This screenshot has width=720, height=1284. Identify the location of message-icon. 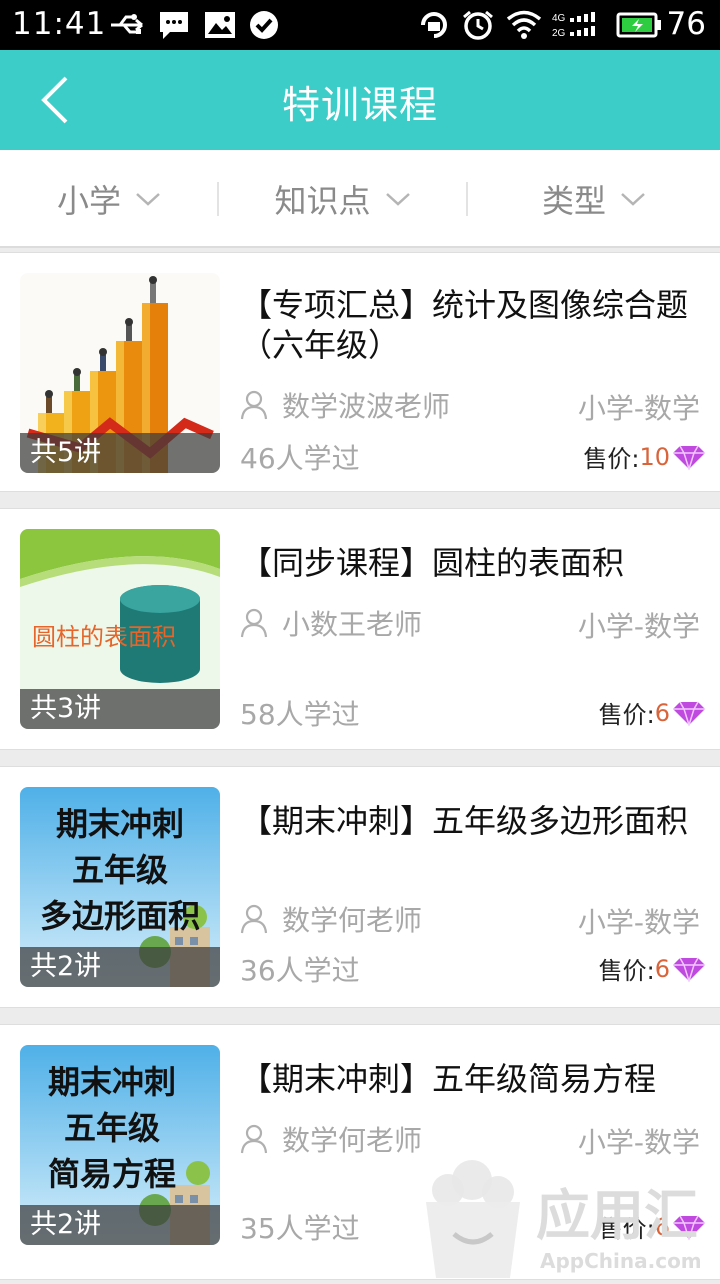
(174, 25).